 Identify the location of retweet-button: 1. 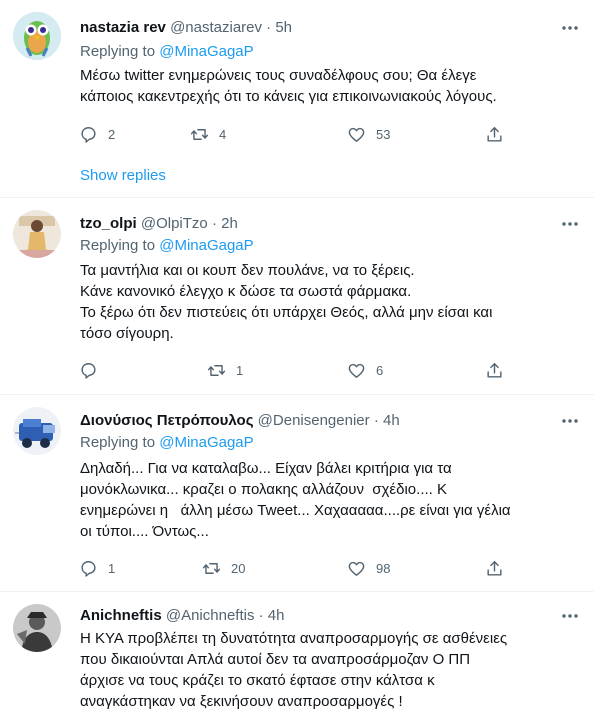
(220, 370).